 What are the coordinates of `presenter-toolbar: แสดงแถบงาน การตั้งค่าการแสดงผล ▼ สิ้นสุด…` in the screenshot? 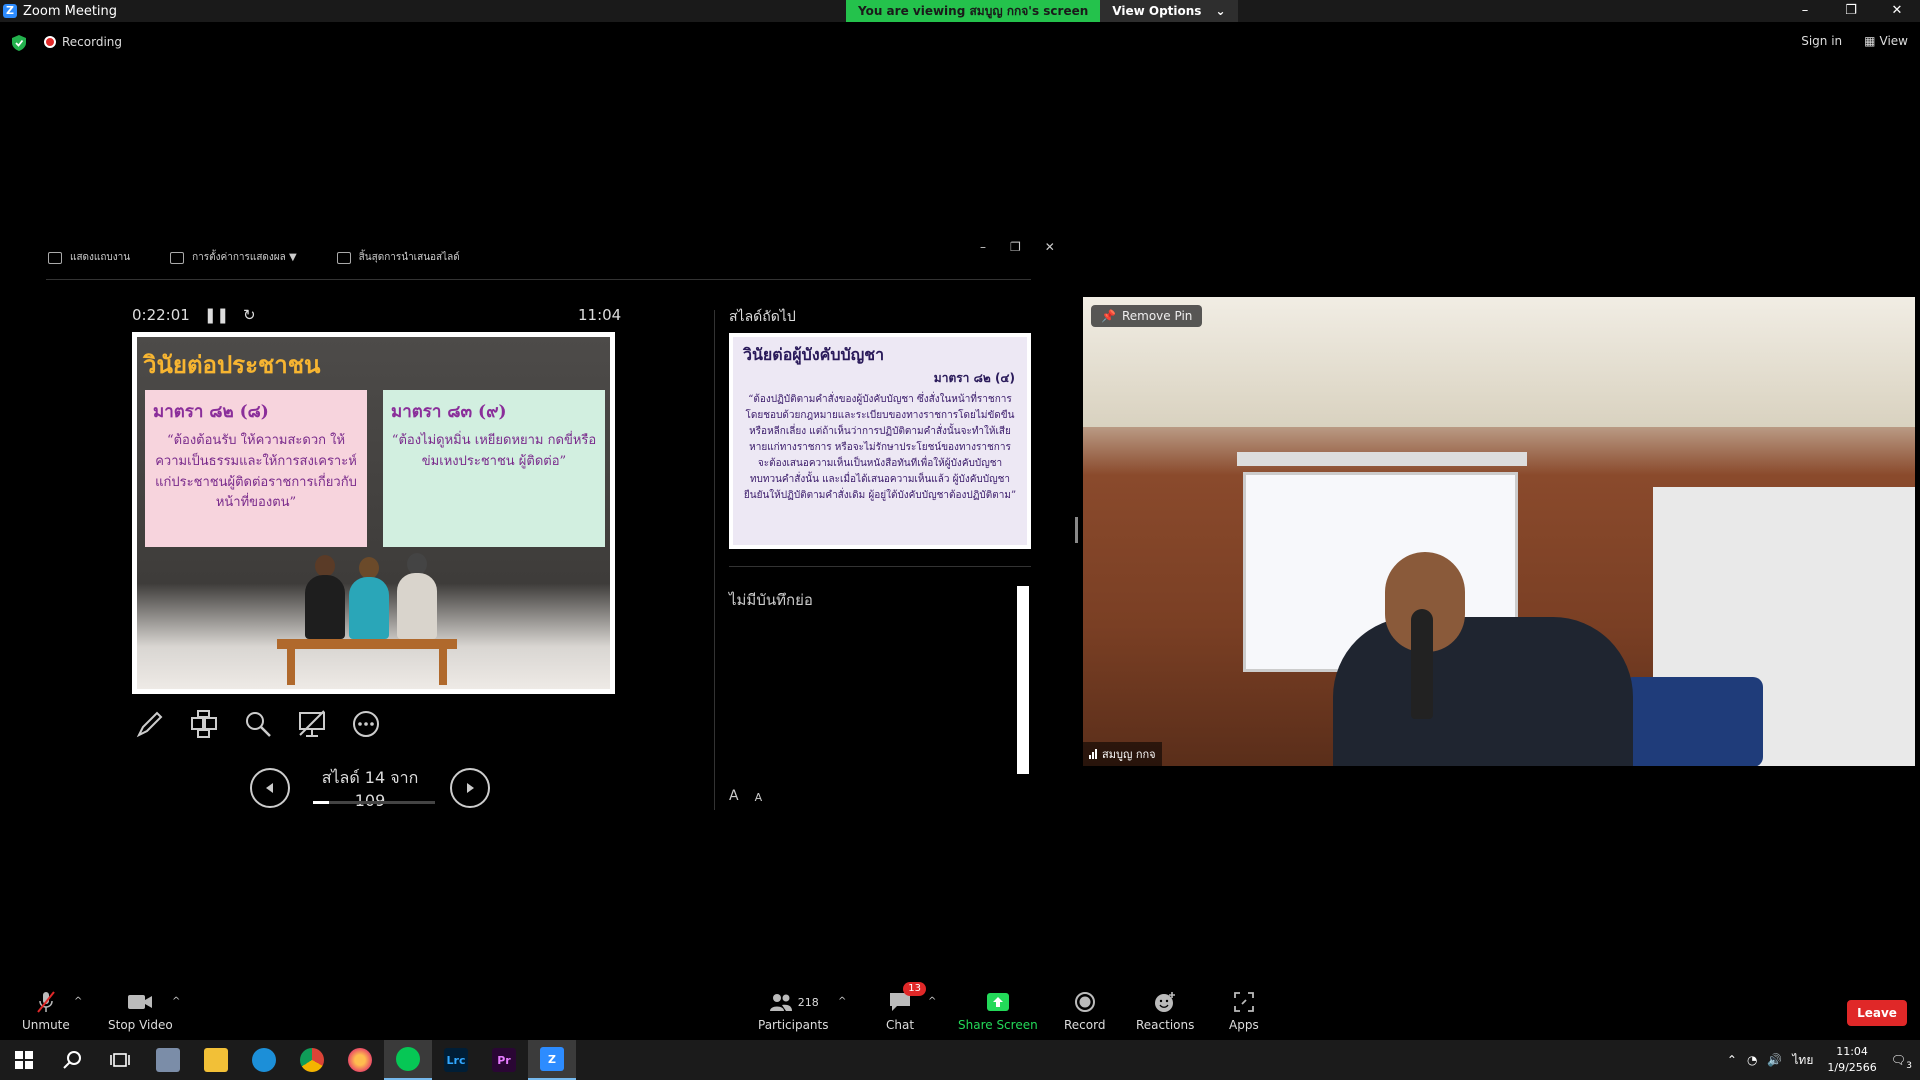 It's located at (254, 257).